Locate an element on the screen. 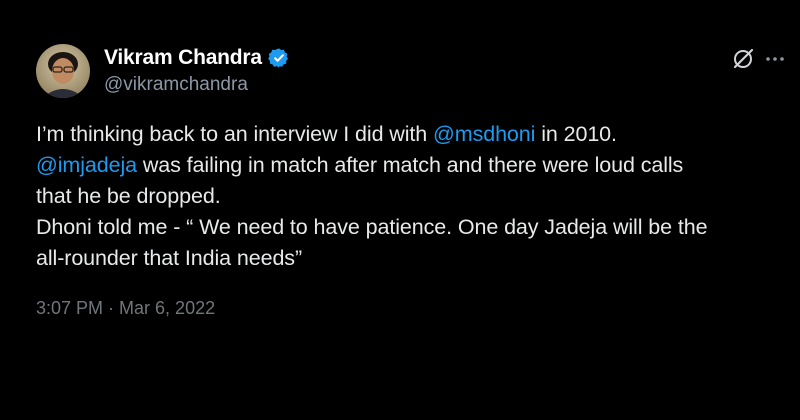 This screenshot has width=800, height=420. author-display-name: Vikram Chandra is located at coordinates (183, 58).